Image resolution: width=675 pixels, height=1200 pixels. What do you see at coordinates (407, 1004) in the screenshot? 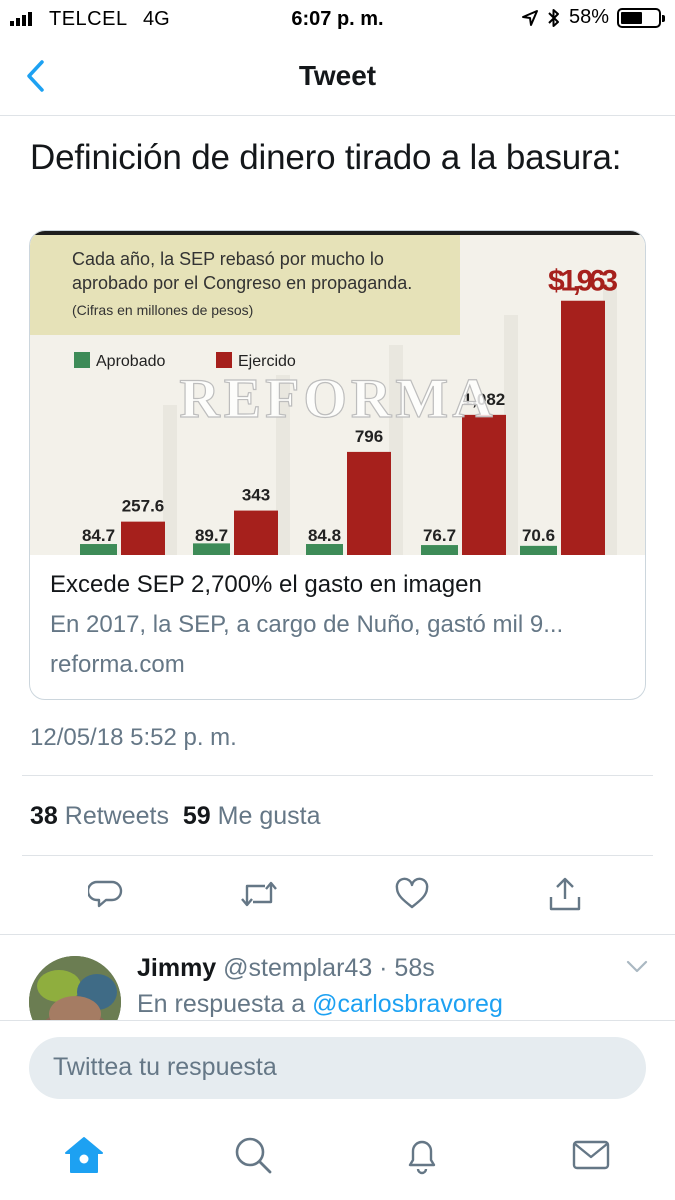
I see `reply-mention-link: @carlosbravoreg` at bounding box center [407, 1004].